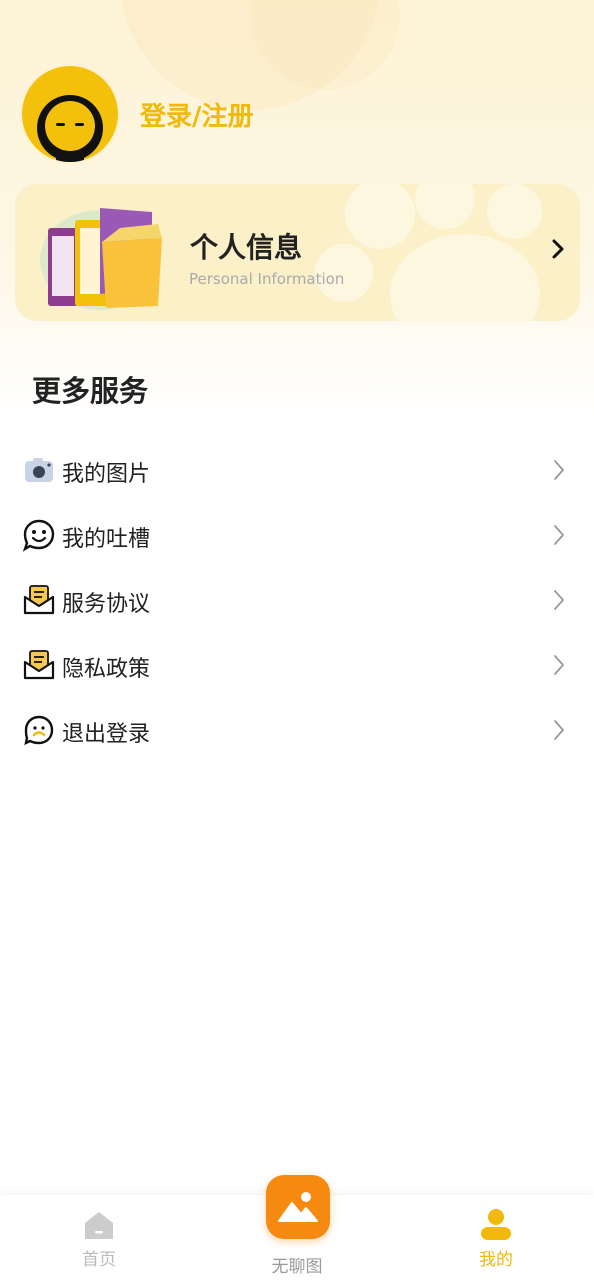 The image size is (594, 1280). I want to click on profile-header: 登录/注册, so click(137, 114).